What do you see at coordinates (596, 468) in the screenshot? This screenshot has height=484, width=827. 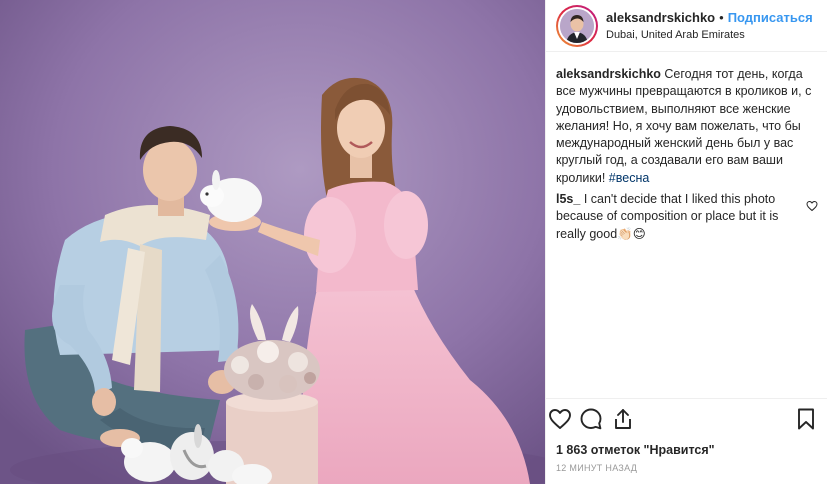 I see `post-timestamp: 12 минут назад` at bounding box center [596, 468].